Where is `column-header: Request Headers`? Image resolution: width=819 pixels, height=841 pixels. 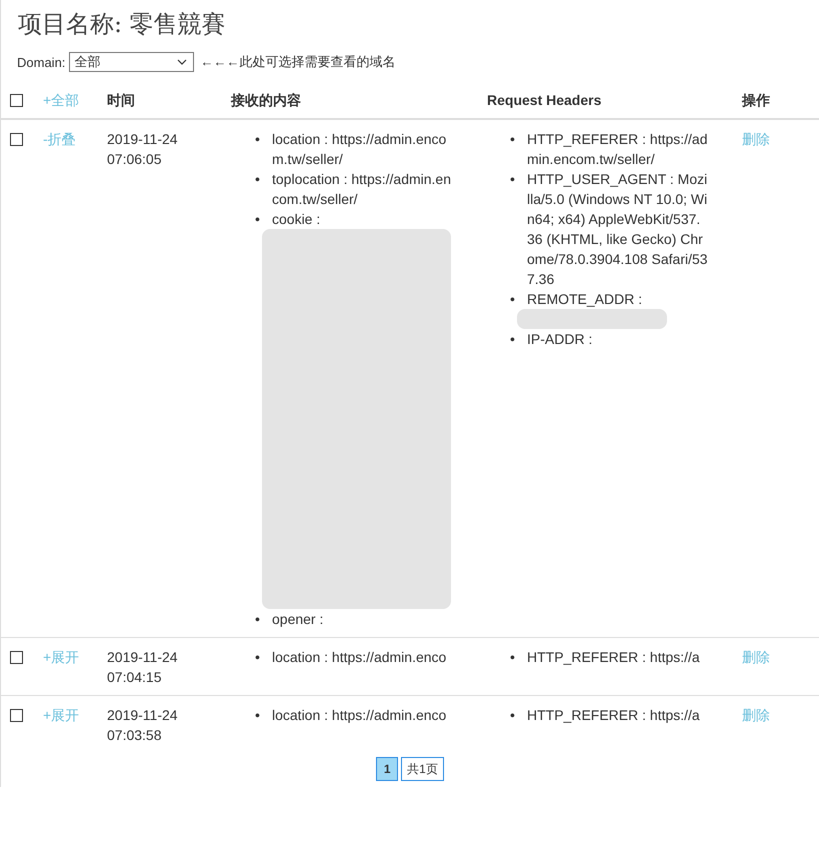 column-header: Request Headers is located at coordinates (544, 100).